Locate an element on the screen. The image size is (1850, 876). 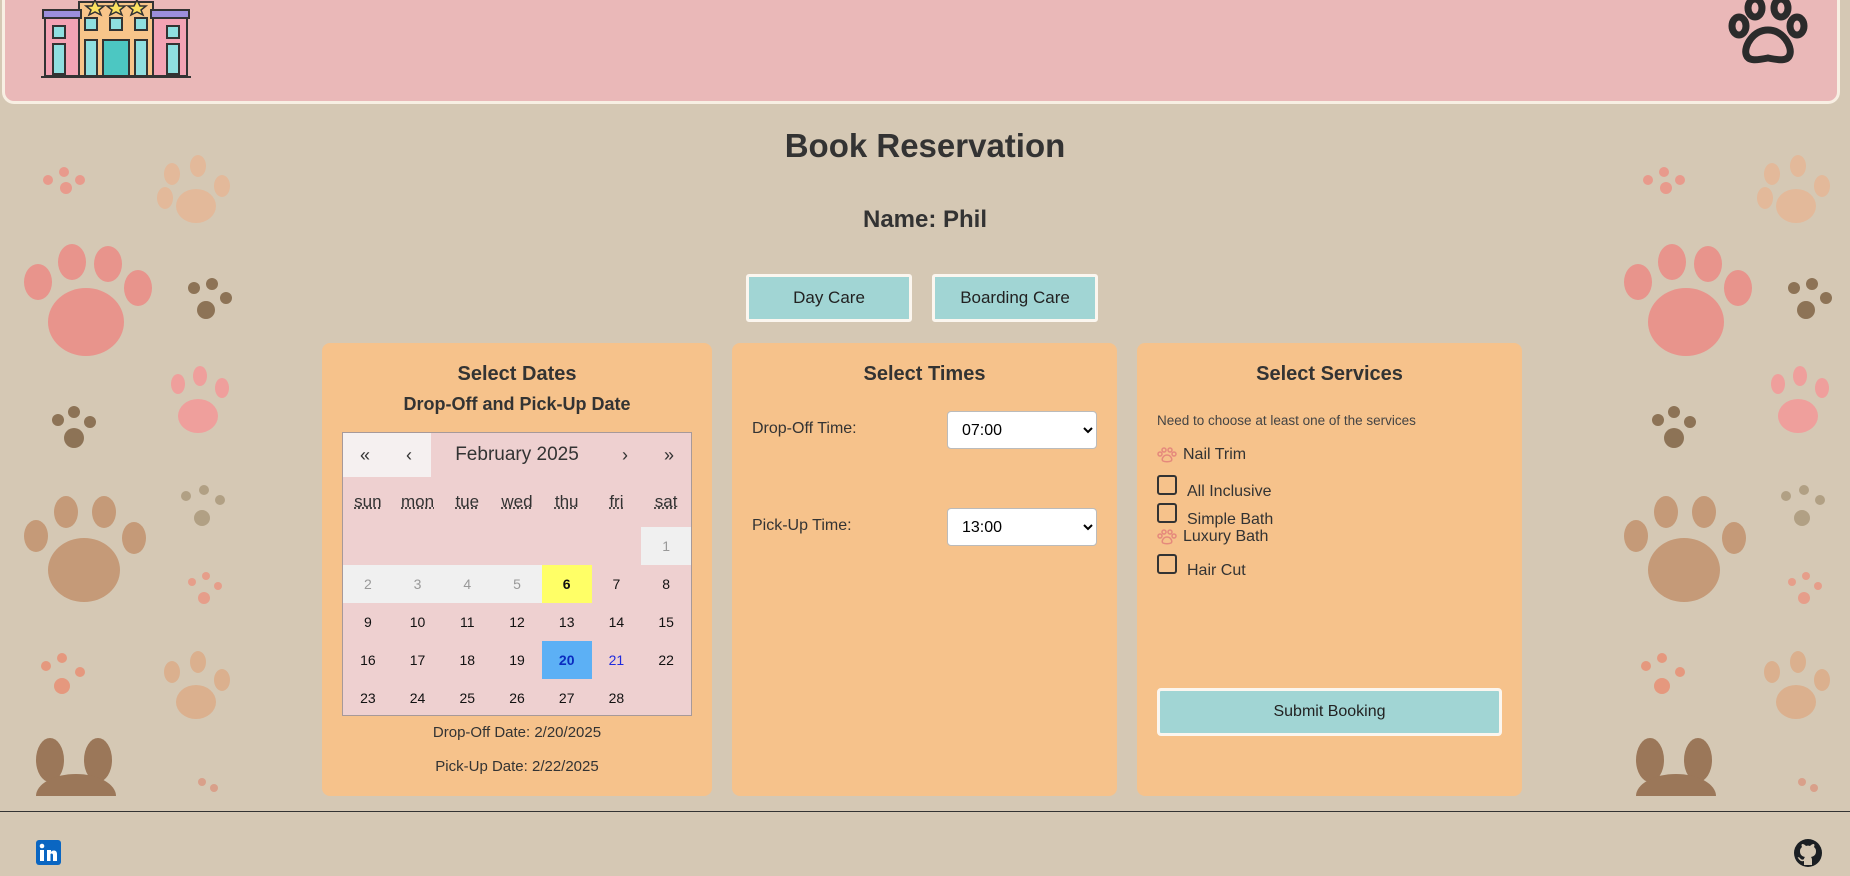
calendar-day-today: 6 is located at coordinates (566, 584).